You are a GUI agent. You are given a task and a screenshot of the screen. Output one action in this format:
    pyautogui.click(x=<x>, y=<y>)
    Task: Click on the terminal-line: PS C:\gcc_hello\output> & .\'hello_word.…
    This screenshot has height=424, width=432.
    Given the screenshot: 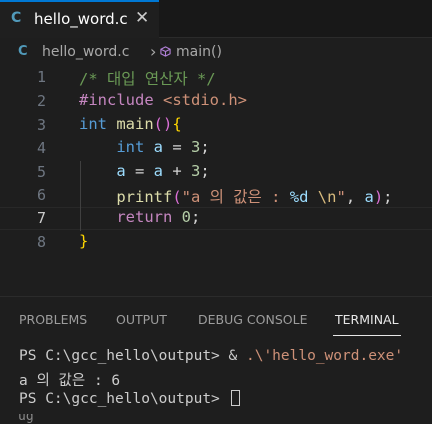 What is the action you would take?
    pyautogui.click(x=211, y=356)
    